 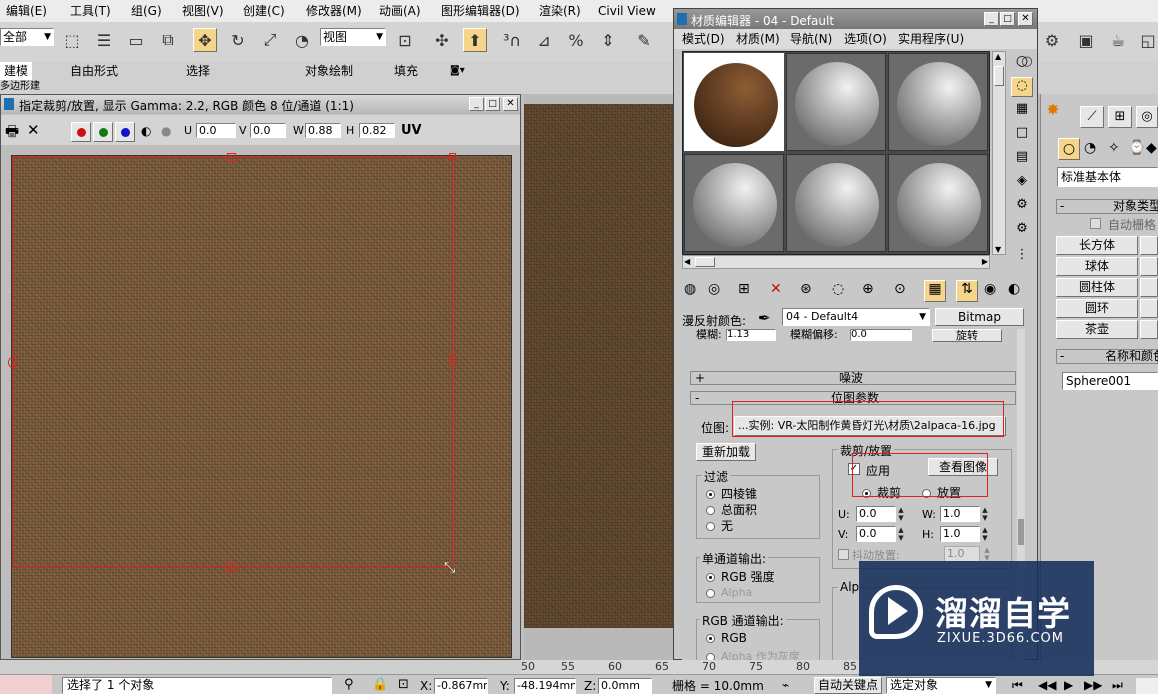 What do you see at coordinates (855, 19) in the screenshot?
I see `material-editor-titlebar: 材质编辑器 - 04 - Default _ □ ✕` at bounding box center [855, 19].